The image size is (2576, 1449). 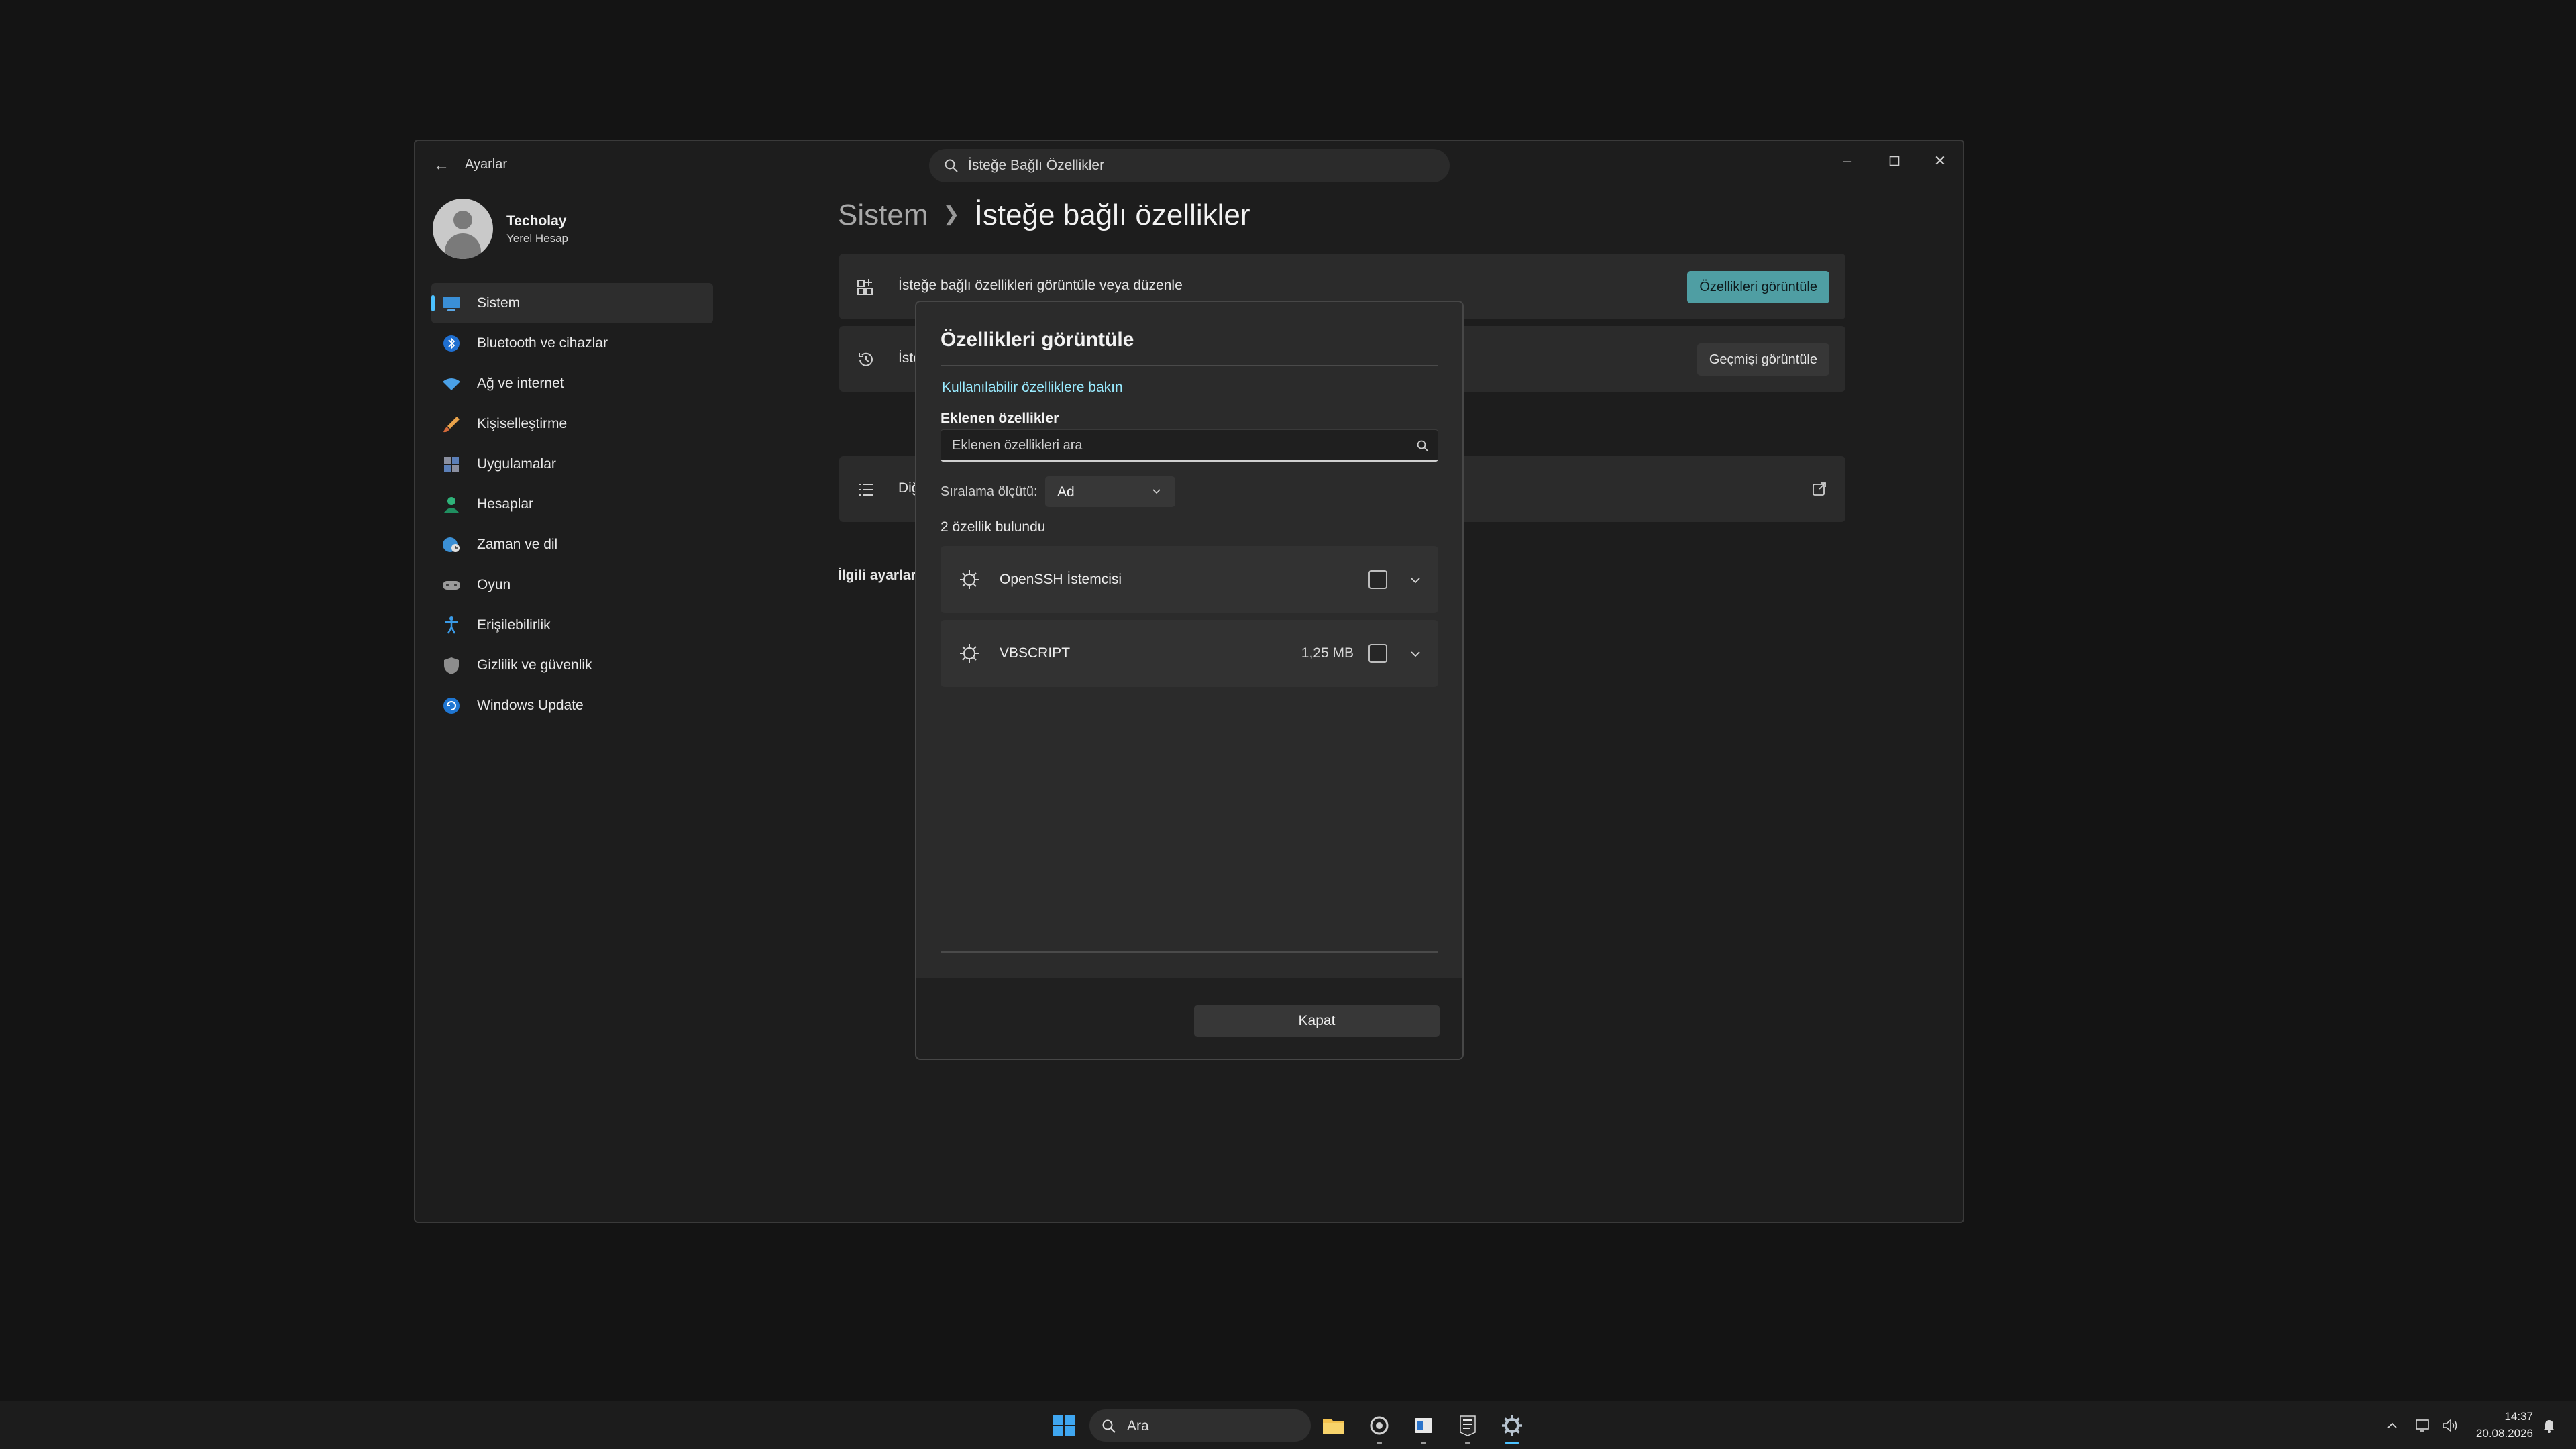 What do you see at coordinates (572, 303) in the screenshot?
I see `sidebar-item-sistem: Sistem` at bounding box center [572, 303].